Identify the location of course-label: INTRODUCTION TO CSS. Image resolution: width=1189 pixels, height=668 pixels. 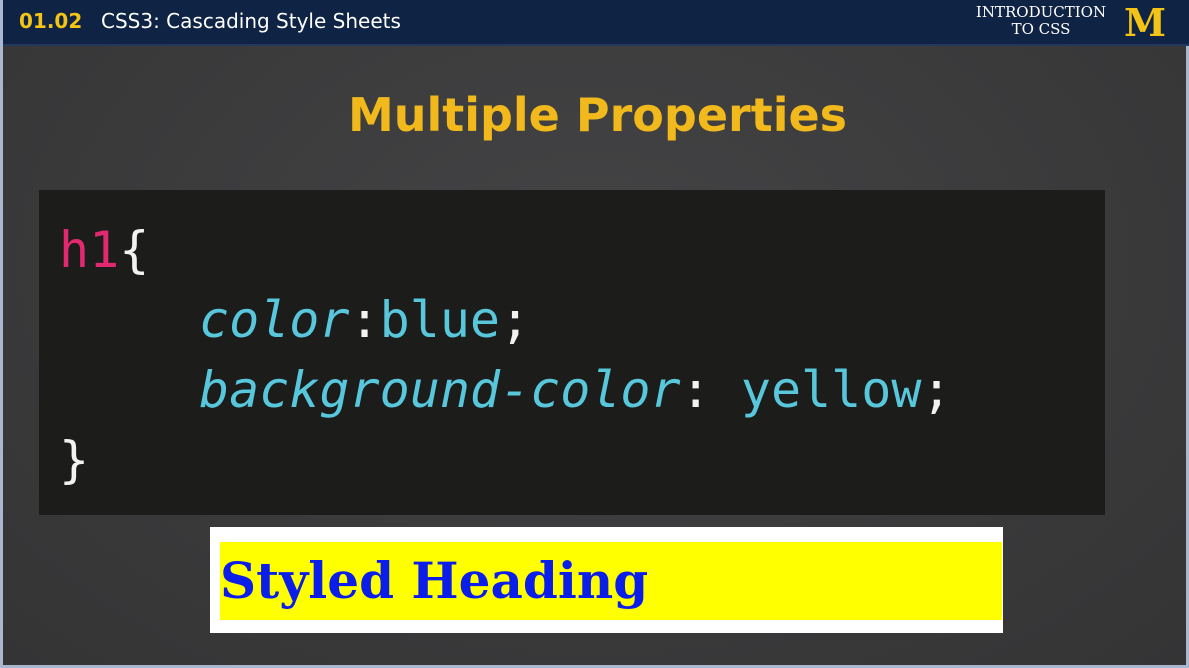
(1041, 21).